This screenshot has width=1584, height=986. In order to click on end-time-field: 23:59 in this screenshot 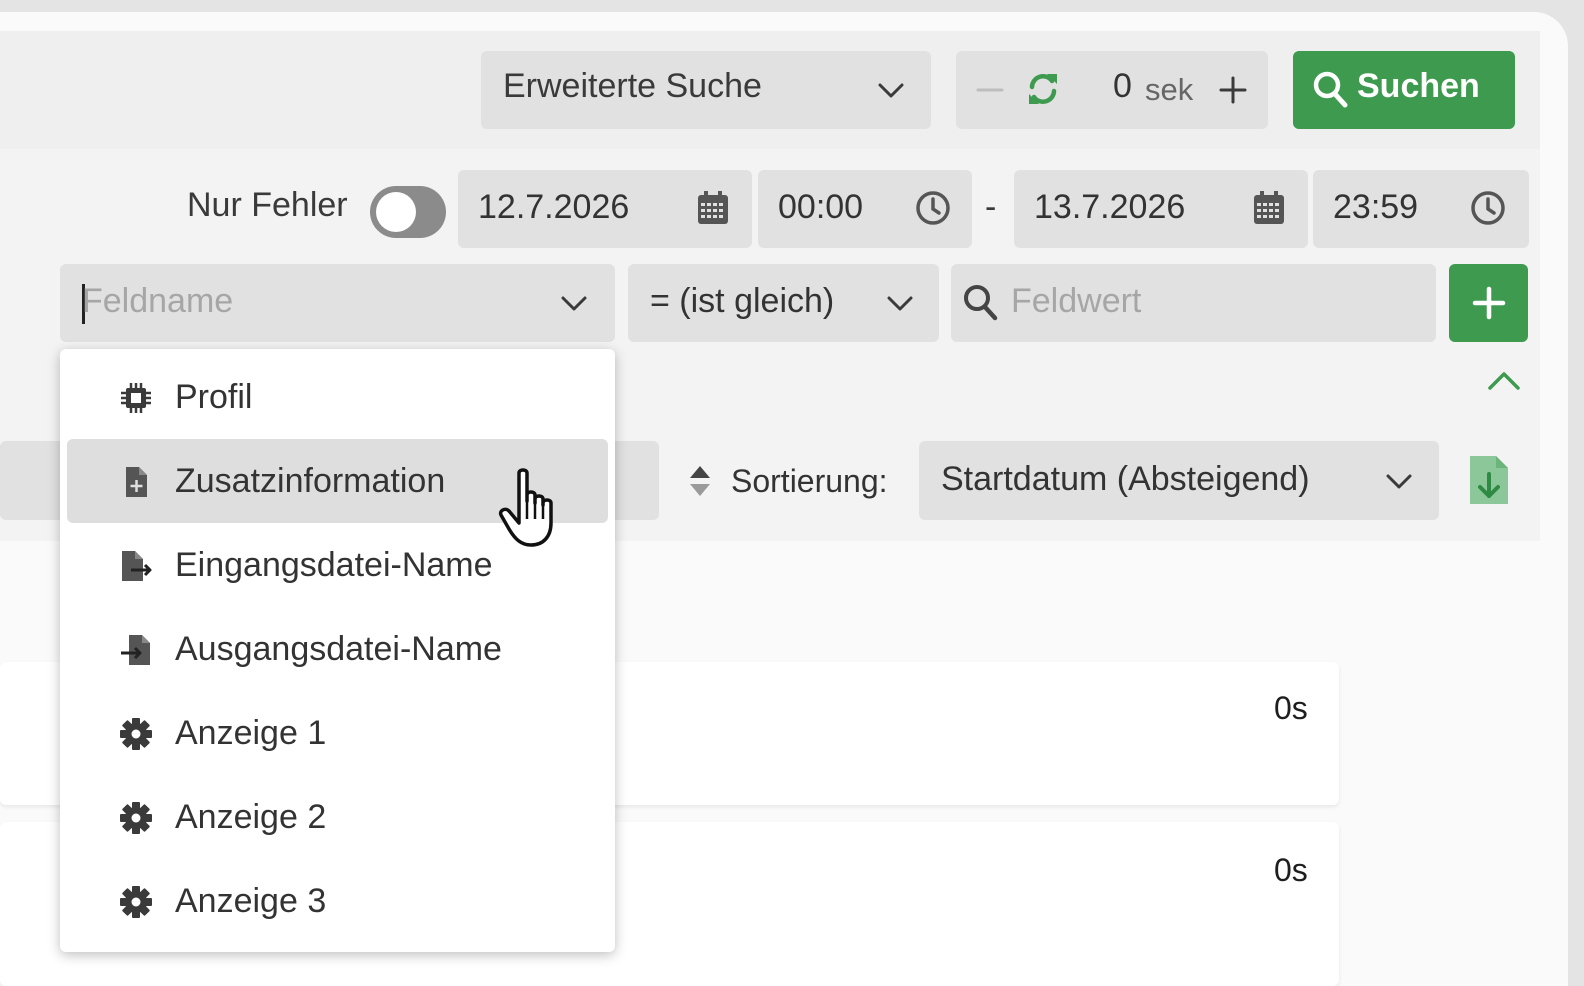, I will do `click(1421, 209)`.